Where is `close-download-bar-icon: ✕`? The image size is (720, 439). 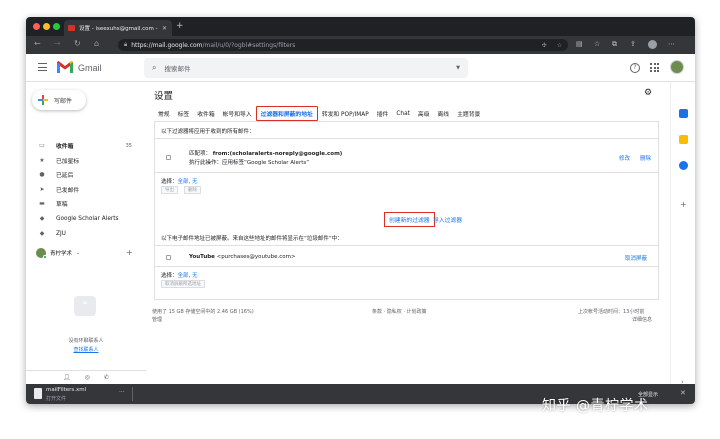
close-download-bar-icon: ✕ is located at coordinates (683, 393).